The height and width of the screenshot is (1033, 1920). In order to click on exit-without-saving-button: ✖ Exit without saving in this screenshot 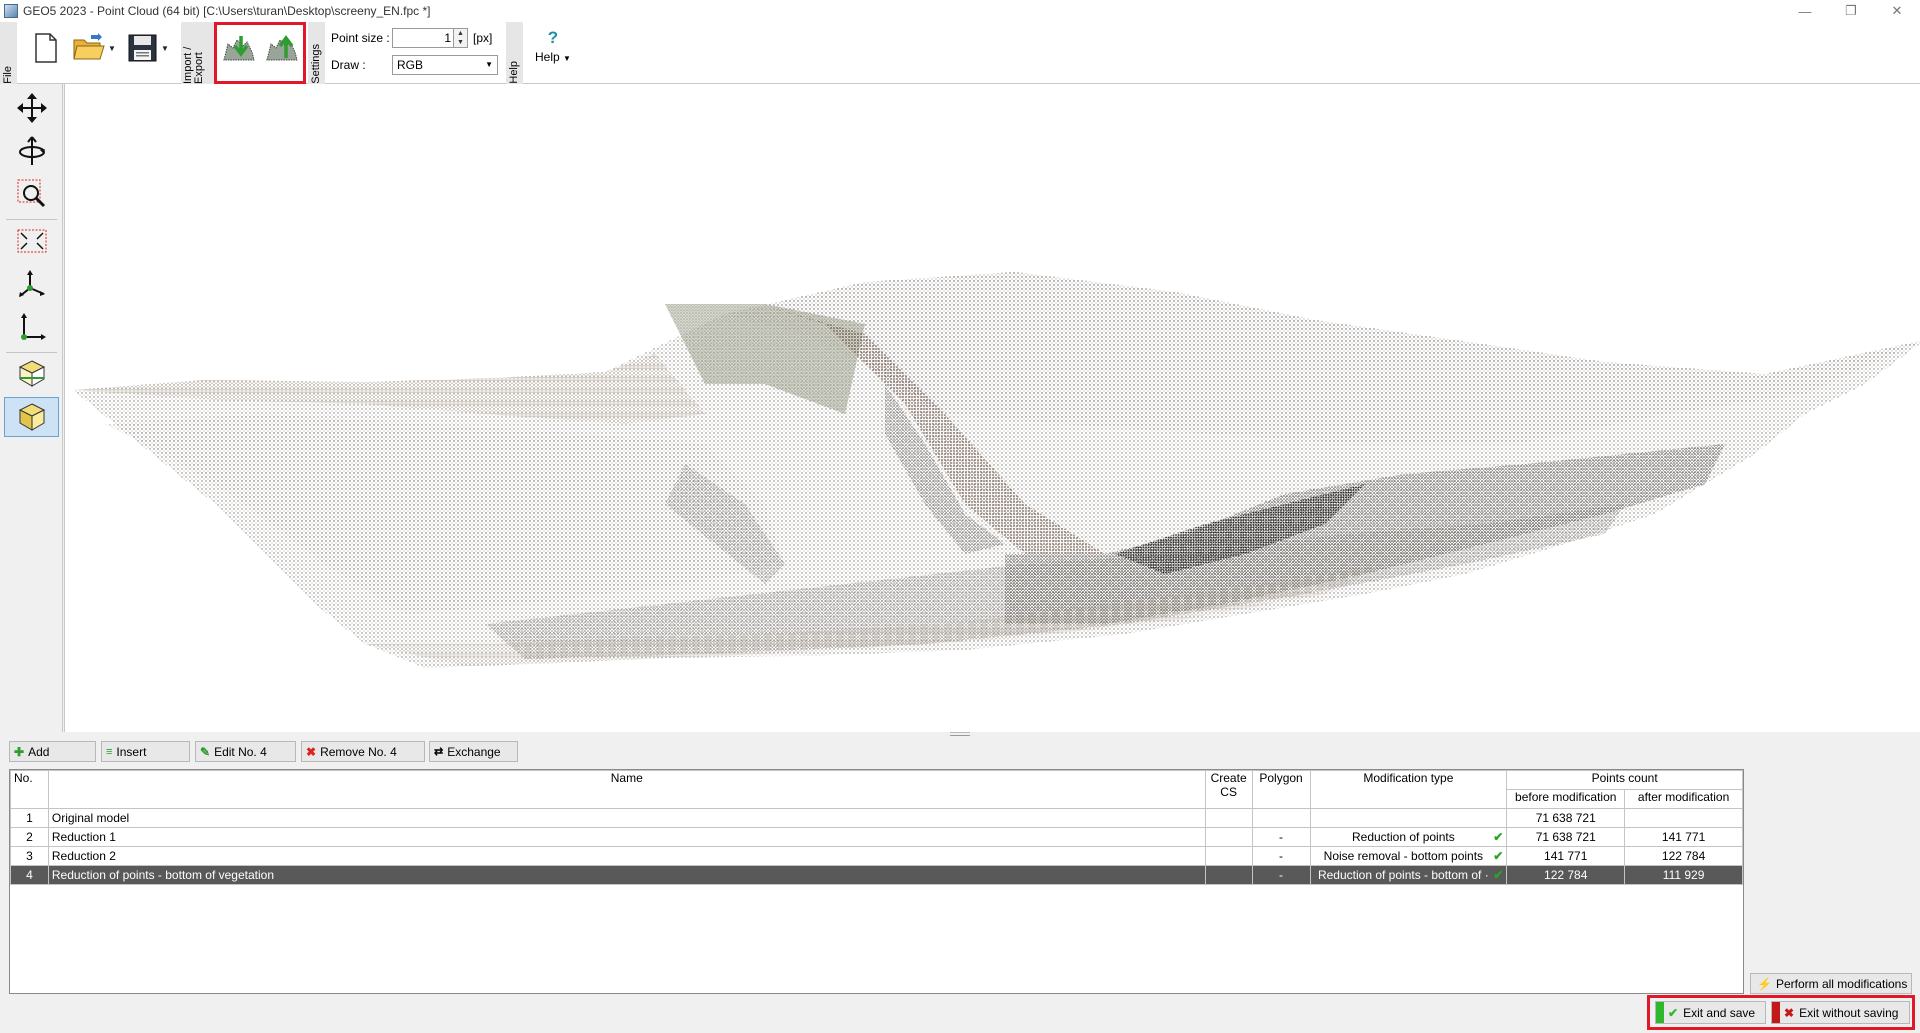, I will do `click(1840, 1012)`.